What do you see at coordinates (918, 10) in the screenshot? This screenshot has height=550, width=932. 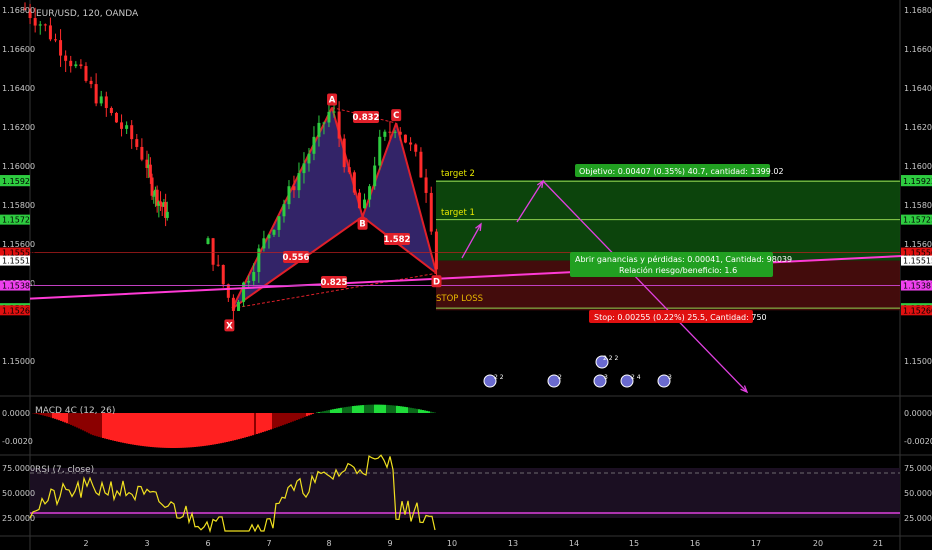 I see `right-price-tick: 1.16800` at bounding box center [918, 10].